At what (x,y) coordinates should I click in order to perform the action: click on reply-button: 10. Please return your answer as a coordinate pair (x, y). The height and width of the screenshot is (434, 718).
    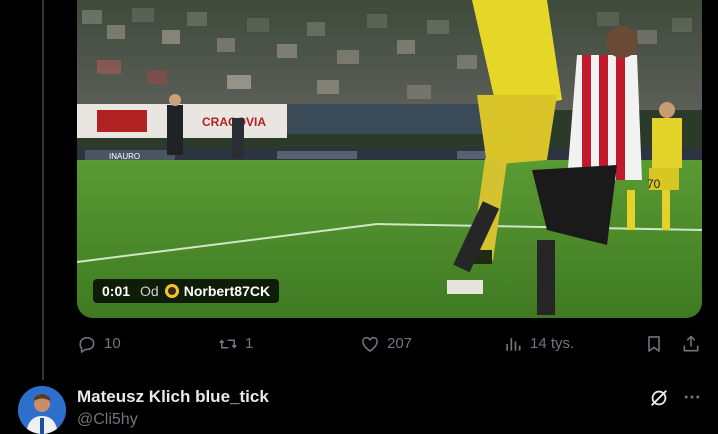
    Looking at the image, I should click on (99, 344).